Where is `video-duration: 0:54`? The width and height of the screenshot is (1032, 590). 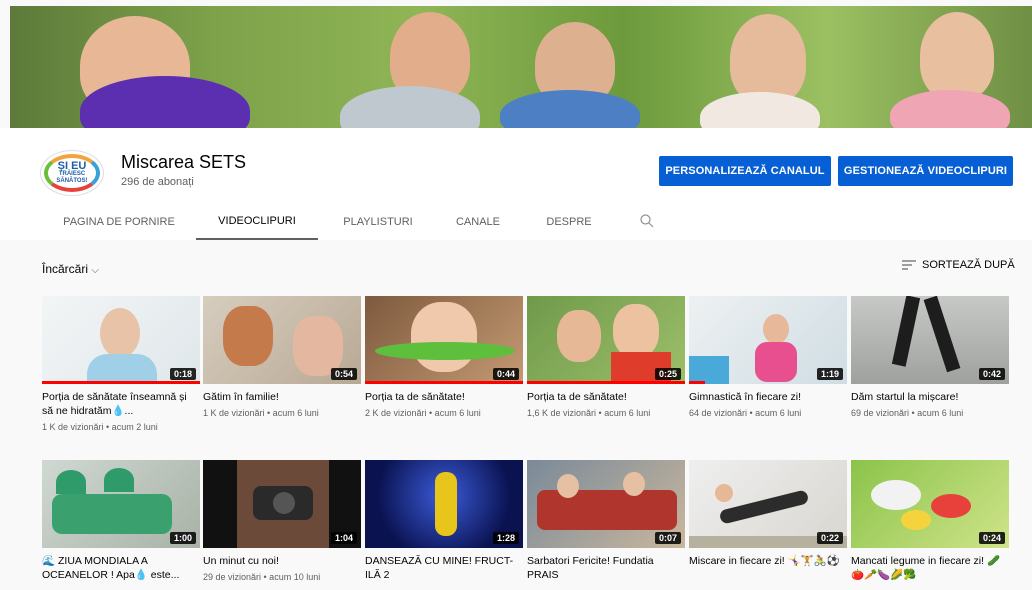
video-duration: 0:54 is located at coordinates (343, 374).